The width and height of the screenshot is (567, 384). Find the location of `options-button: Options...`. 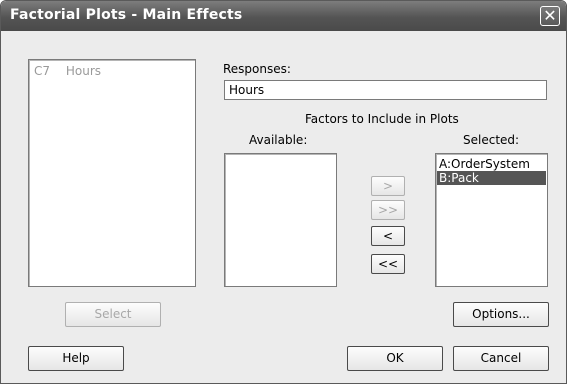

options-button: Options... is located at coordinates (501, 314).